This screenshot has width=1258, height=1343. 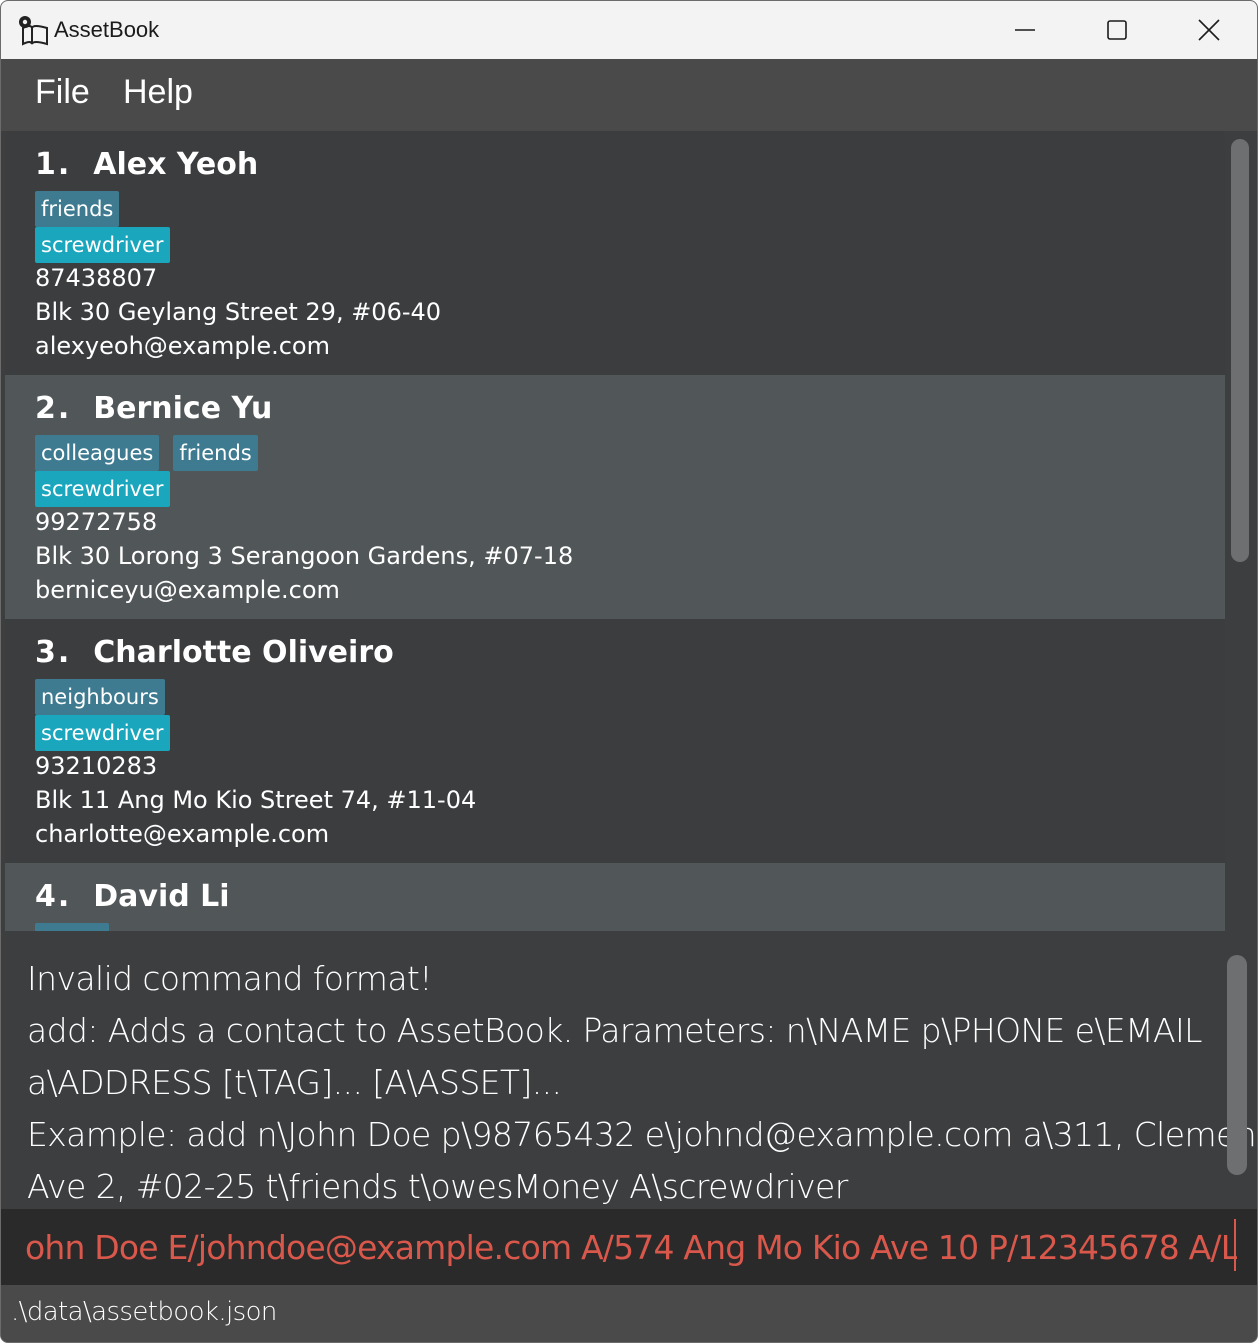 I want to click on maximize-button, so click(x=1117, y=30).